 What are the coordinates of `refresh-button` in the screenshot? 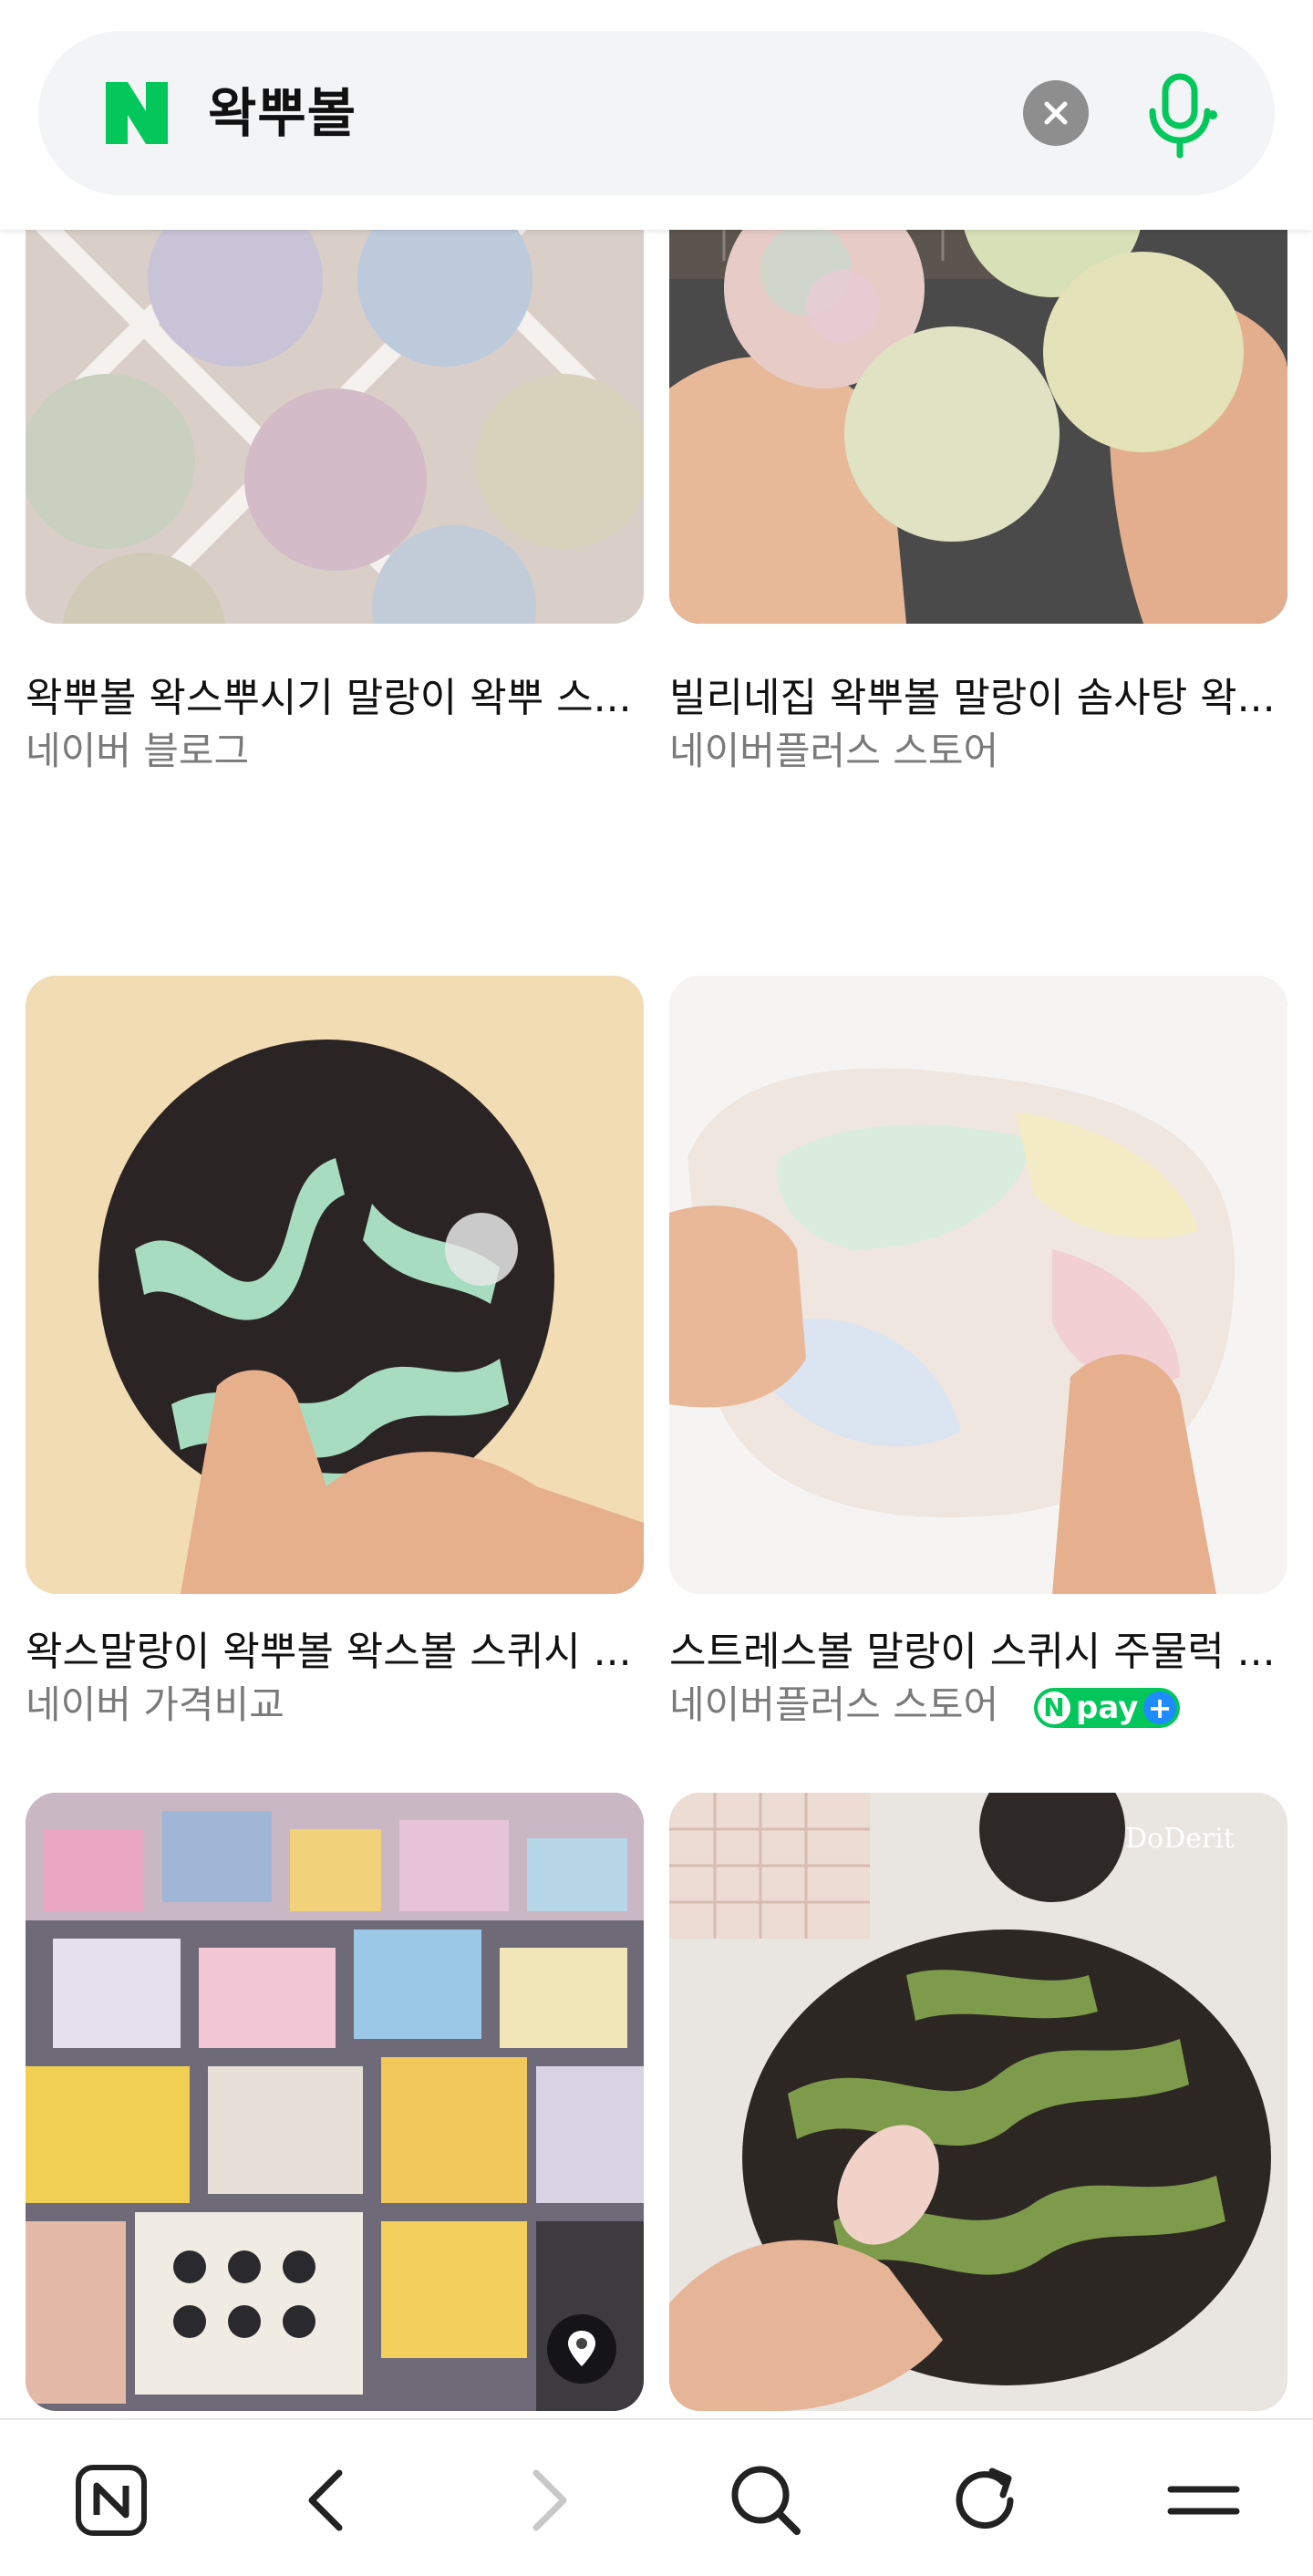 It's located at (984, 2500).